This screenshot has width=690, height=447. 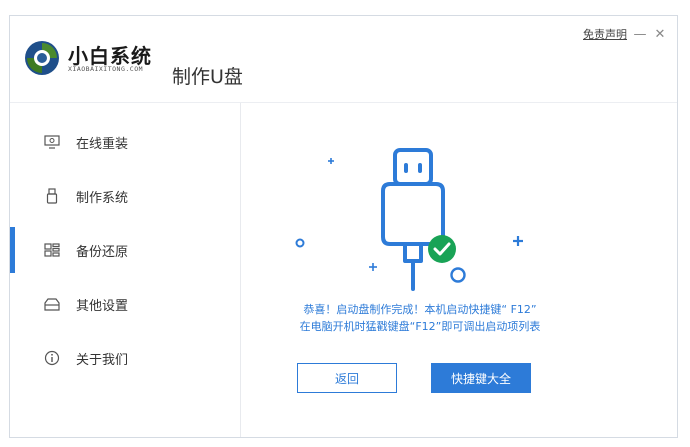 I want to click on dot-icon, so click(x=300, y=243).